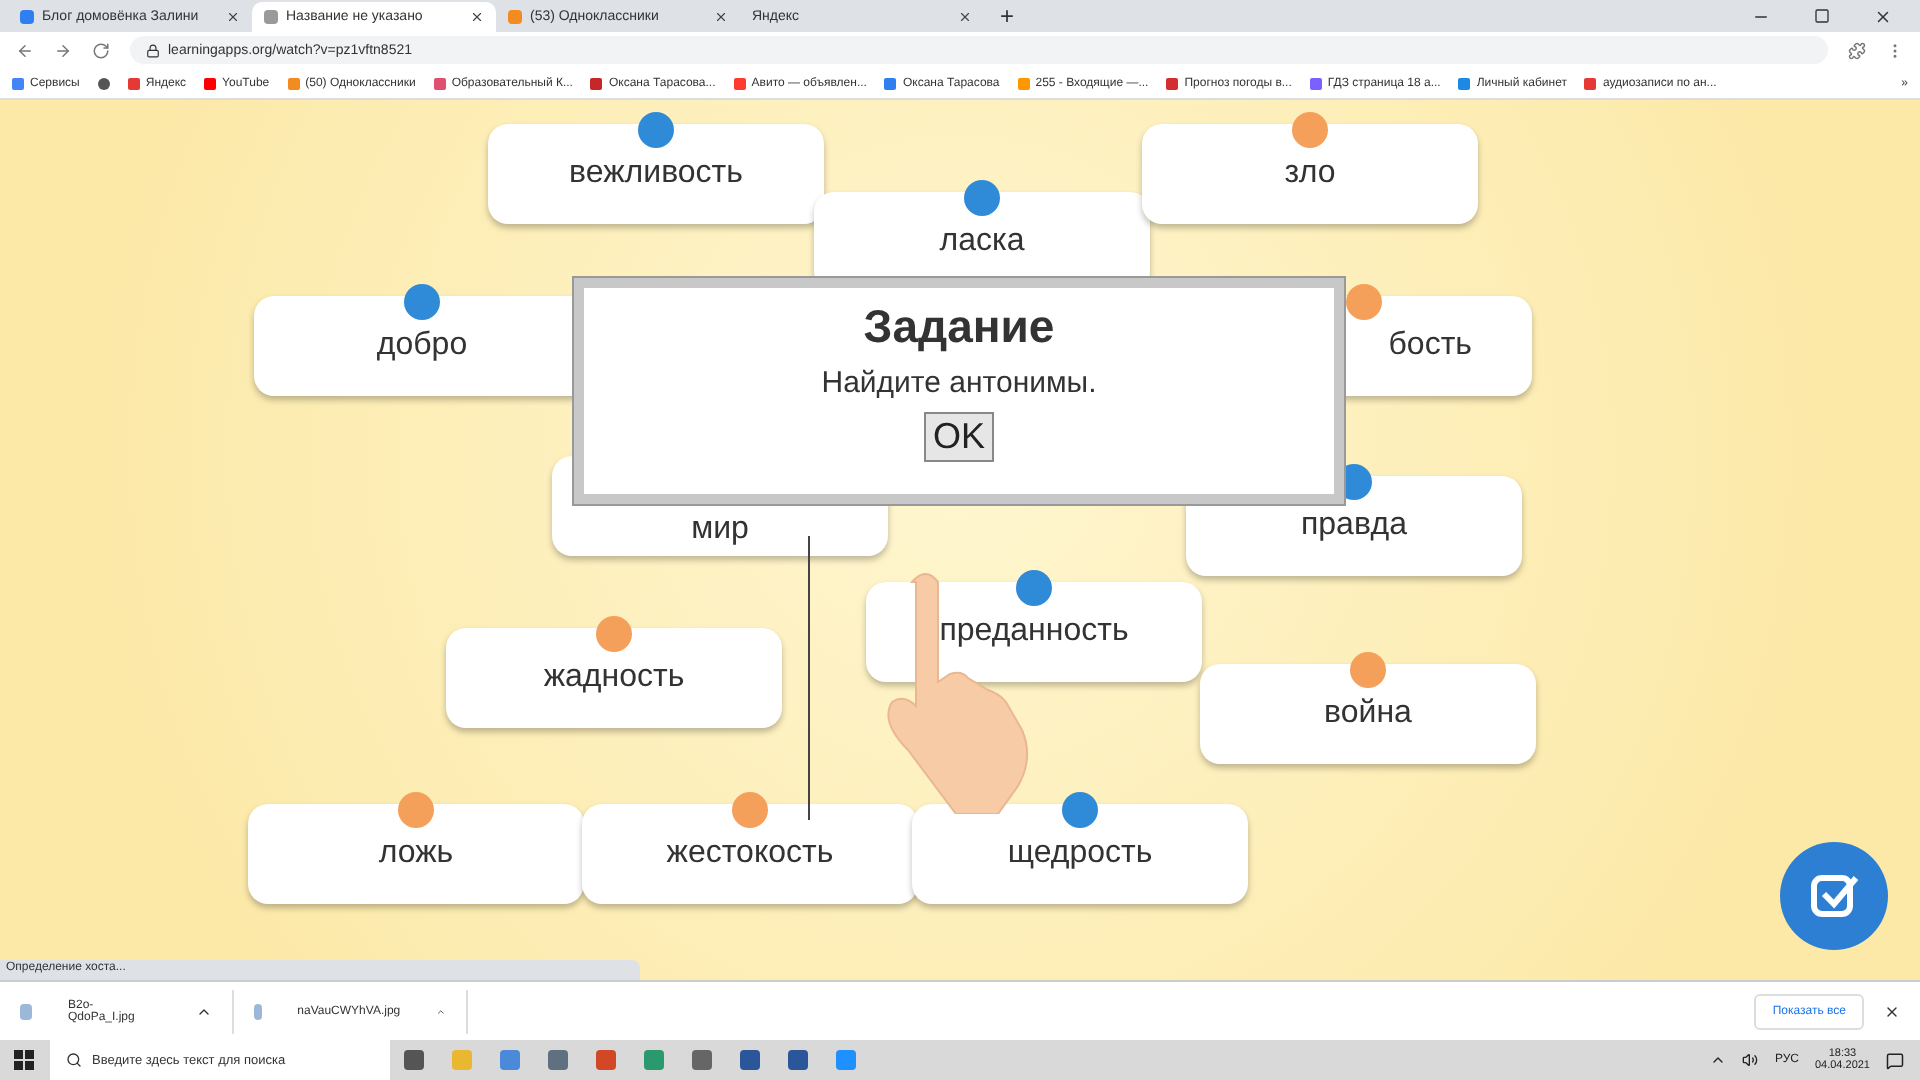 This screenshot has height=1080, width=1920. What do you see at coordinates (1034, 632) in the screenshot?
I see `word-card: преданность` at bounding box center [1034, 632].